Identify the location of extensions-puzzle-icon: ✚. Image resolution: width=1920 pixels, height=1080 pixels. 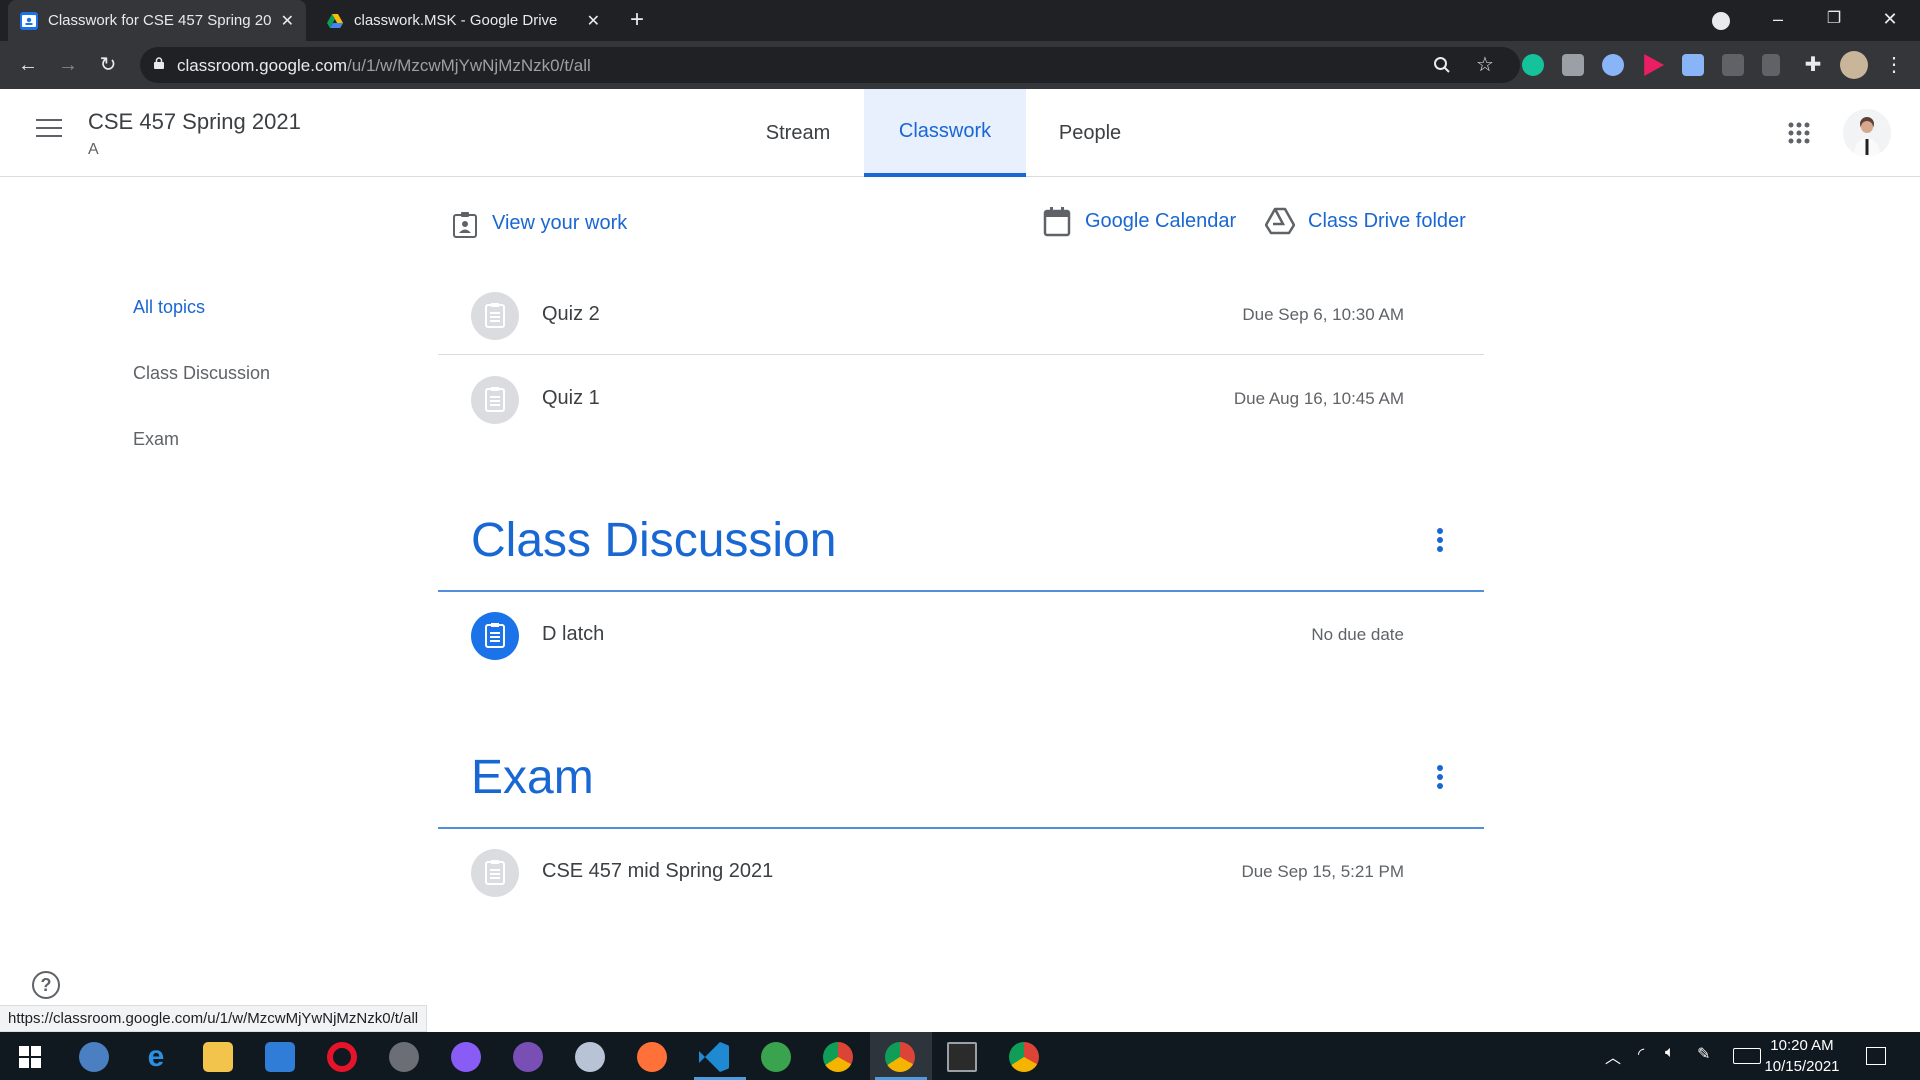
(1813, 65).